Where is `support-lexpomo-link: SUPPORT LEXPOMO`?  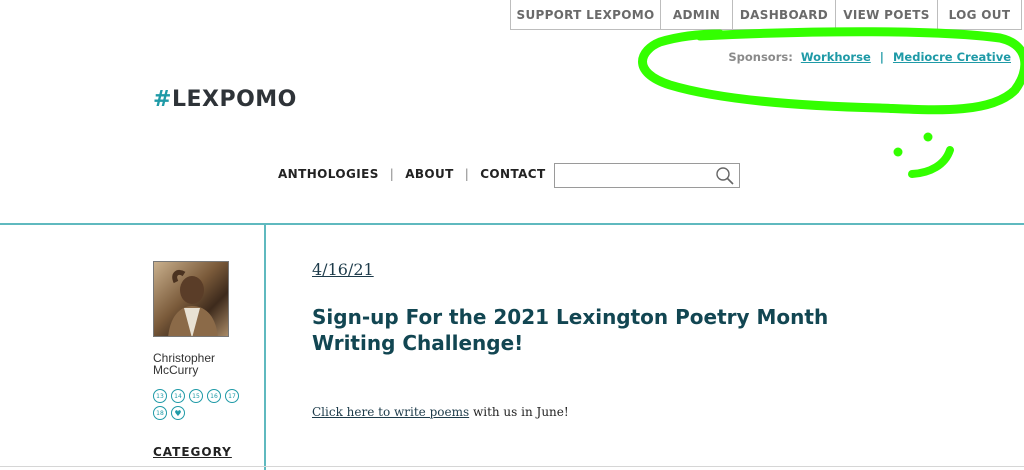 support-lexpomo-link: SUPPORT LEXPOMO is located at coordinates (586, 14).